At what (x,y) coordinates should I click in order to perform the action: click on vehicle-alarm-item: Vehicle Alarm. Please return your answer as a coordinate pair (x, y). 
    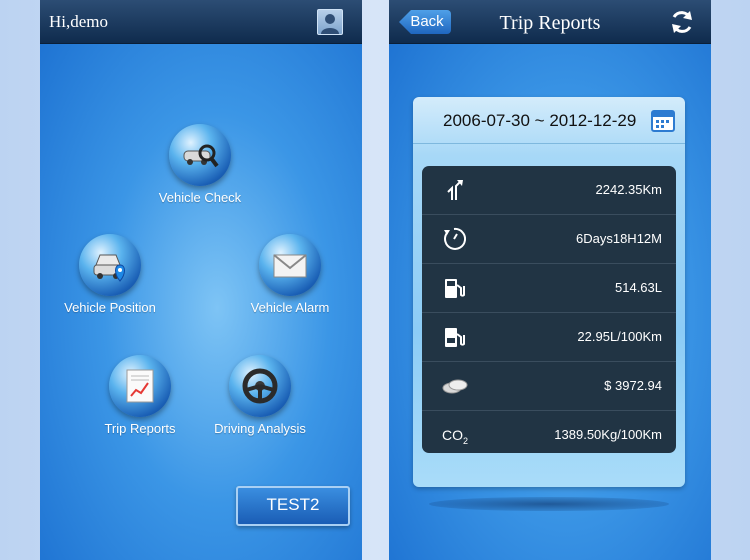
    Looking at the image, I should click on (290, 274).